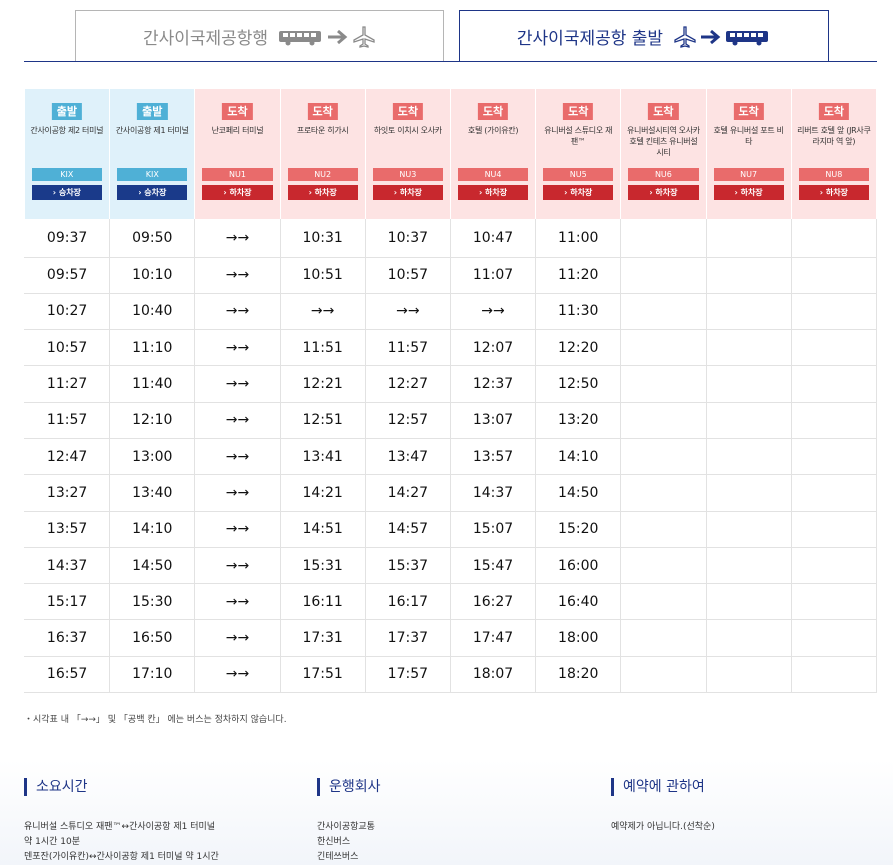  What do you see at coordinates (408, 602) in the screenshot?
I see `time-cell: 16:17` at bounding box center [408, 602].